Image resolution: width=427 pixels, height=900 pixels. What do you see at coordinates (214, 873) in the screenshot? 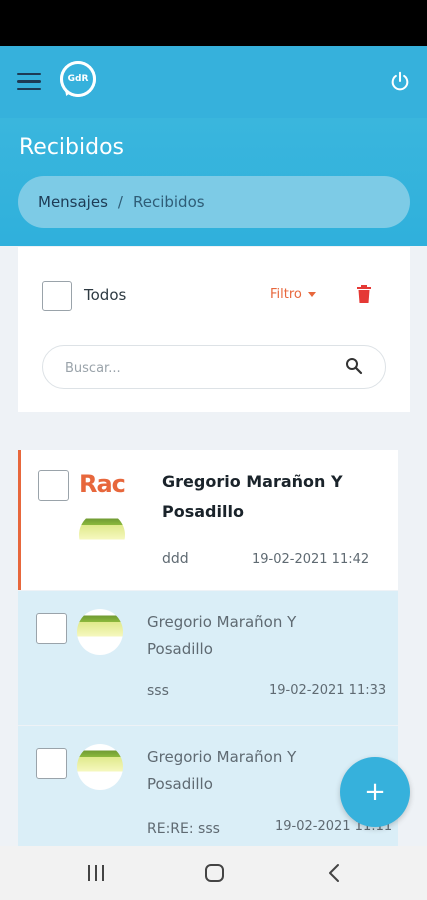
I see `home-icon` at bounding box center [214, 873].